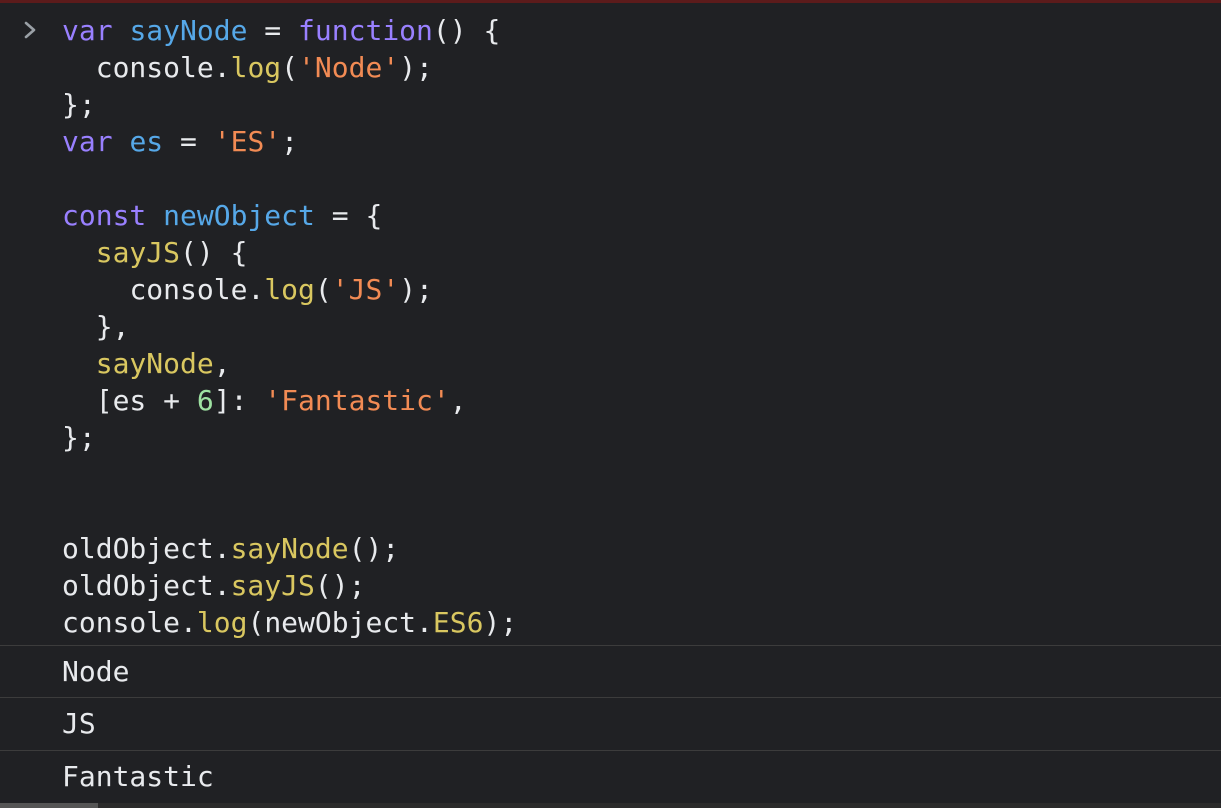  I want to click on code-line: },, so click(289, 326).